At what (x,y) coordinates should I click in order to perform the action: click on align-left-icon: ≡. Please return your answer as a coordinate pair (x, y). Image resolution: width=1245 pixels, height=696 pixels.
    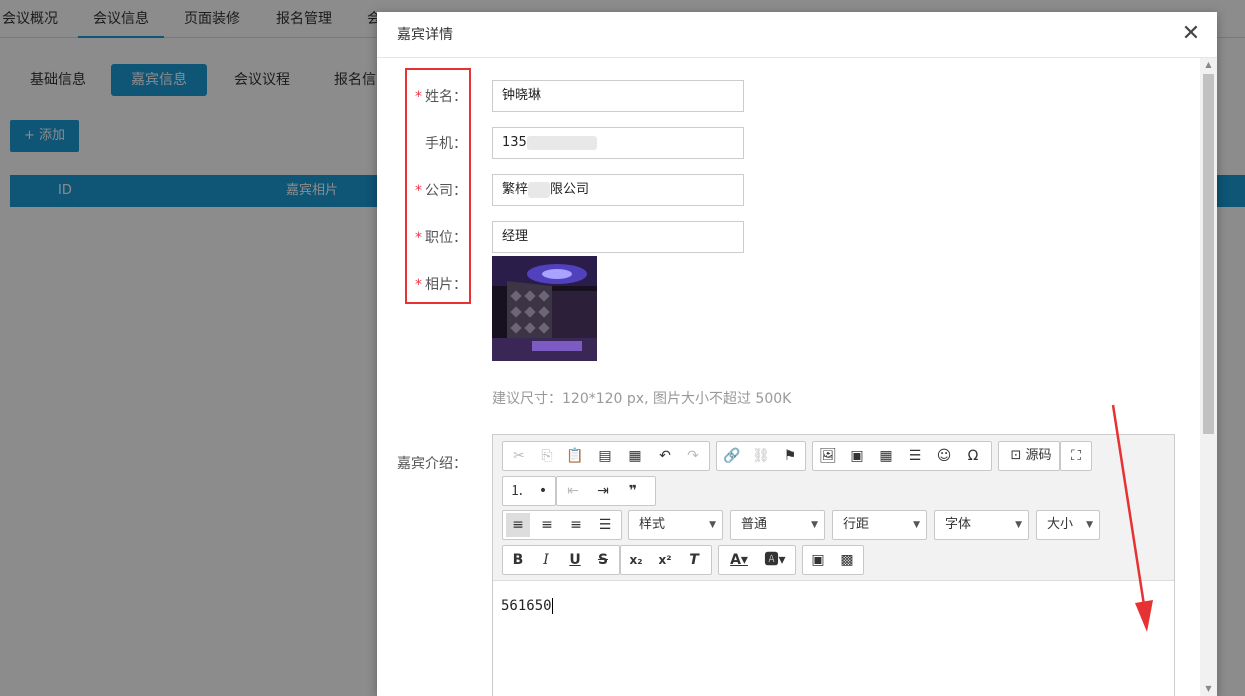
    Looking at the image, I should click on (518, 525).